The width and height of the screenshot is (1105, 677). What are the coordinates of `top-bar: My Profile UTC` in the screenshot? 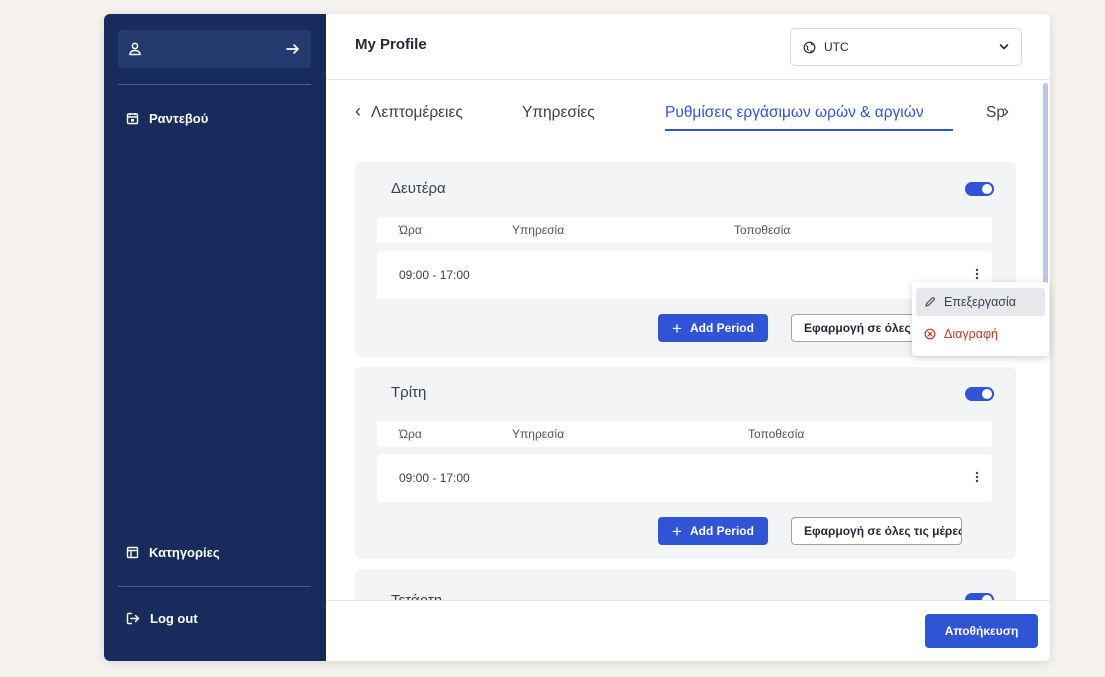 It's located at (688, 47).